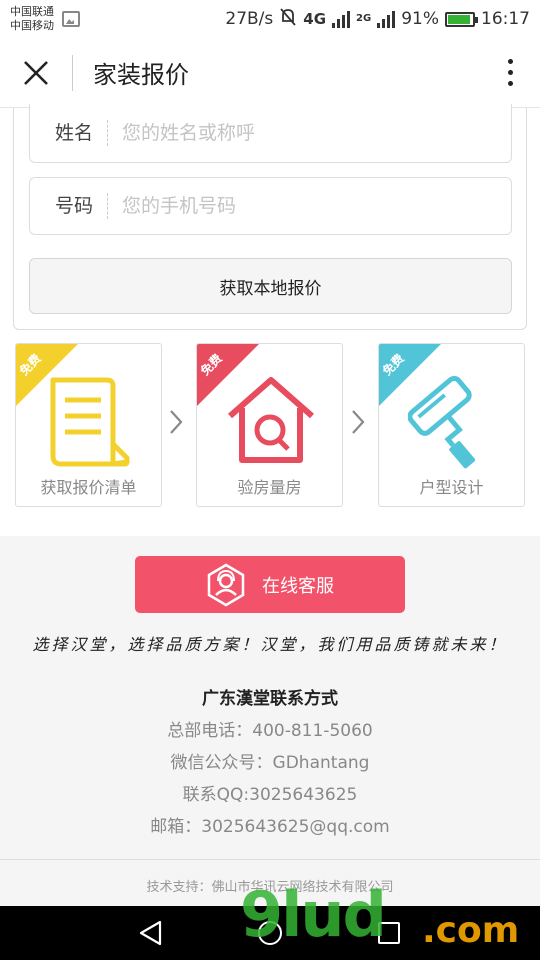 The image size is (540, 960). What do you see at coordinates (315, 19) in the screenshot?
I see `net-4g-label: 4G` at bounding box center [315, 19].